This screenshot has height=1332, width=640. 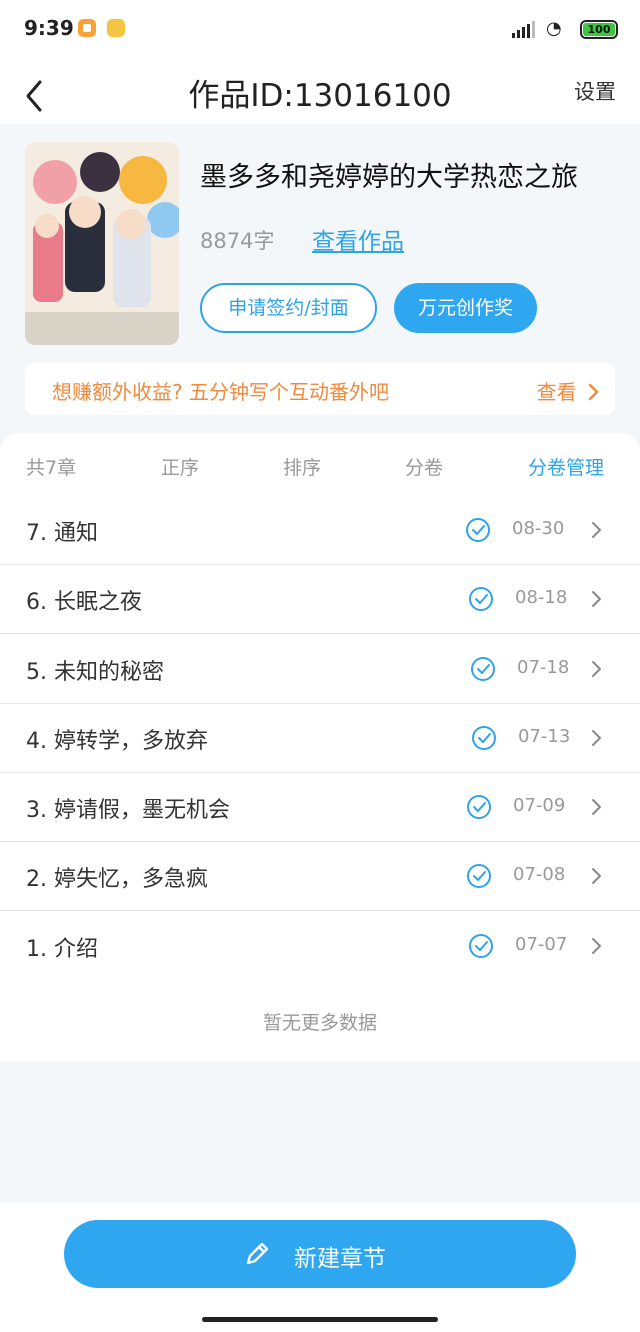 What do you see at coordinates (595, 91) in the screenshot?
I see `settings-button: 设置` at bounding box center [595, 91].